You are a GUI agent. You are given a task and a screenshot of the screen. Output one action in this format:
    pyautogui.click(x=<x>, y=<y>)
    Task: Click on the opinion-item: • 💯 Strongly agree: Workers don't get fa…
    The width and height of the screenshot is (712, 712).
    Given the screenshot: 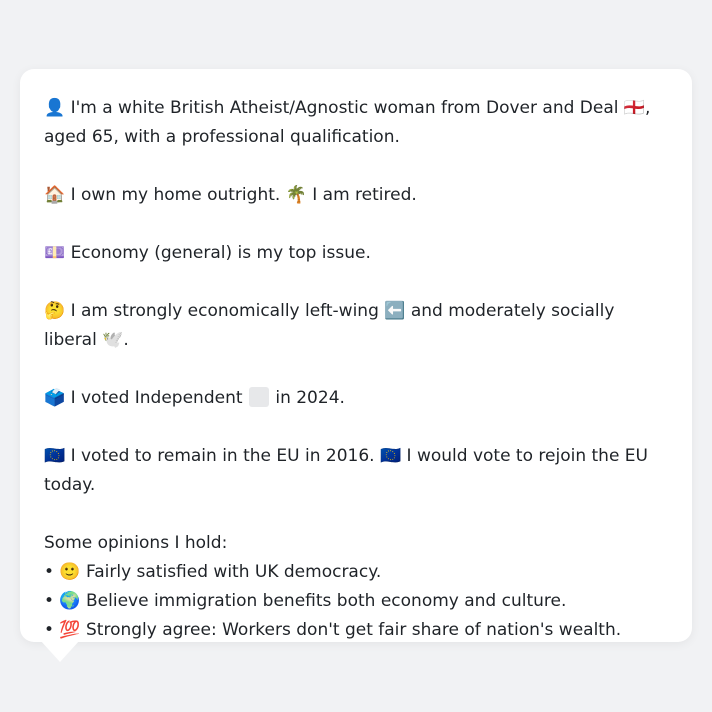 What is the action you would take?
    pyautogui.click(x=333, y=630)
    